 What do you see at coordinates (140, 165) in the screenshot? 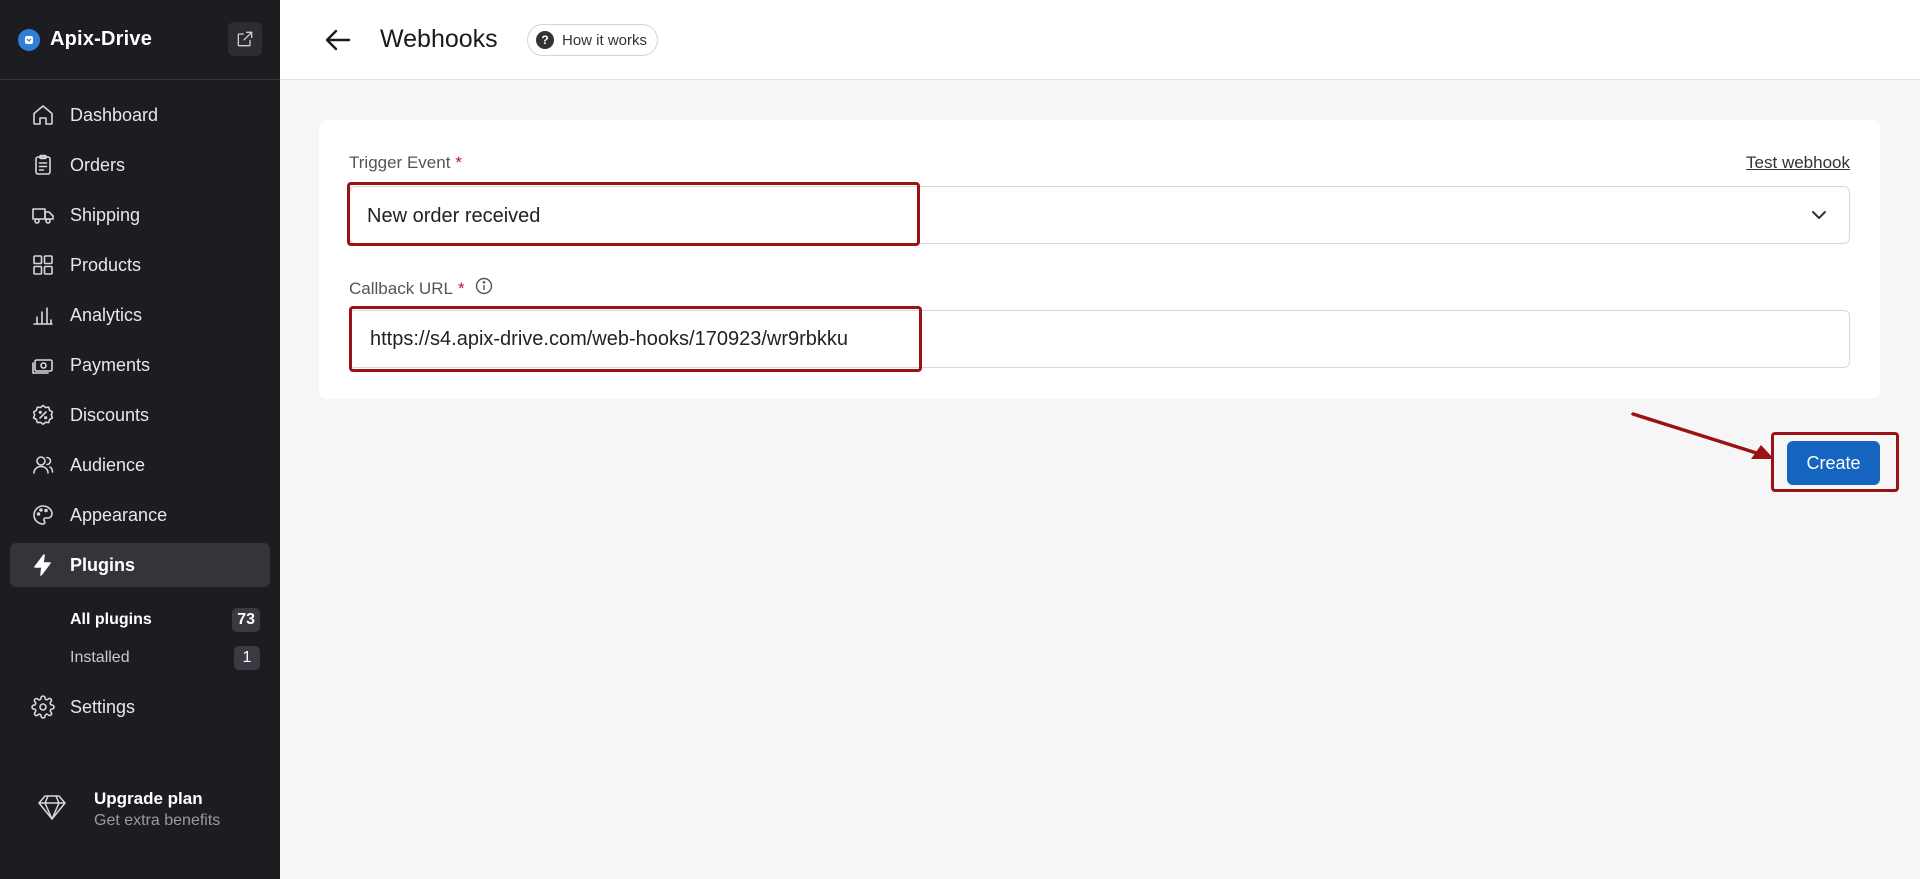
I see `sidebar-item-orders: Orders` at bounding box center [140, 165].